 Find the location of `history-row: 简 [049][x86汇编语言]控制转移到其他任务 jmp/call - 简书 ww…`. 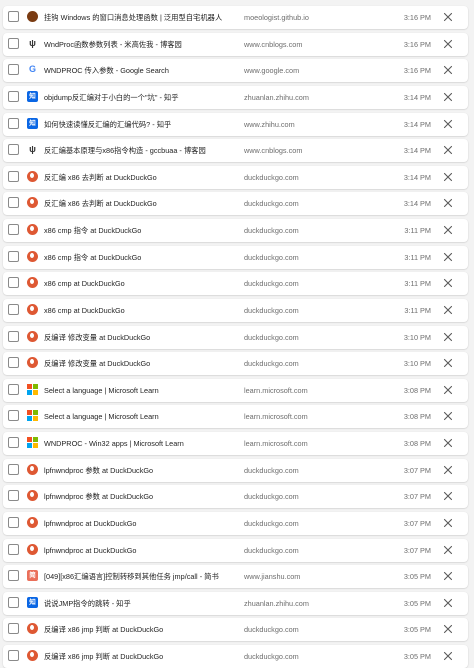

history-row: 简 [049][x86汇编语言]控制转移到其他任务 jmp/call - 简书 ww… is located at coordinates (235, 577).